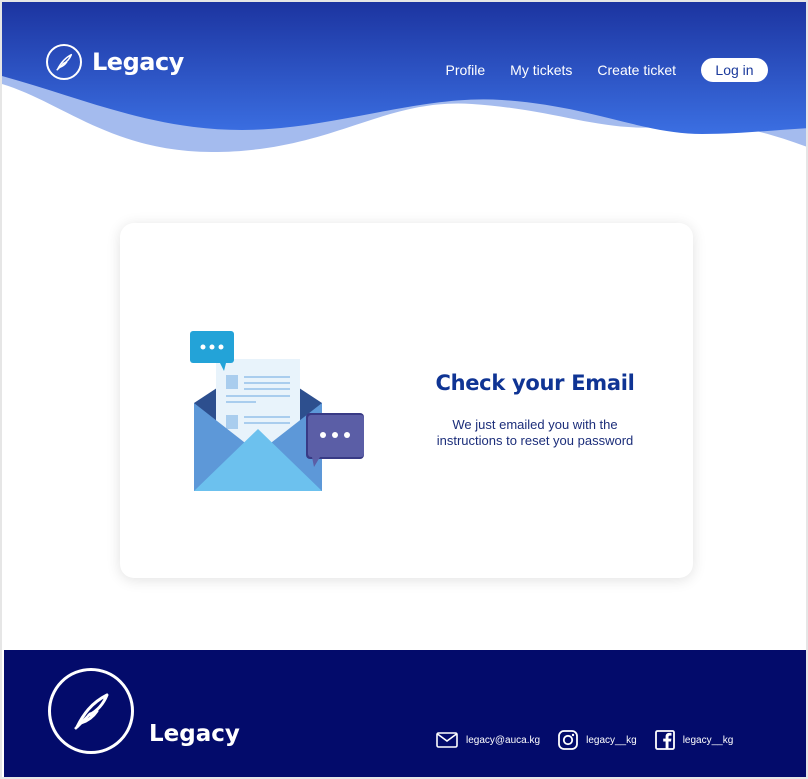  What do you see at coordinates (541, 70) in the screenshot?
I see `nav-my-tickets: My tickets` at bounding box center [541, 70].